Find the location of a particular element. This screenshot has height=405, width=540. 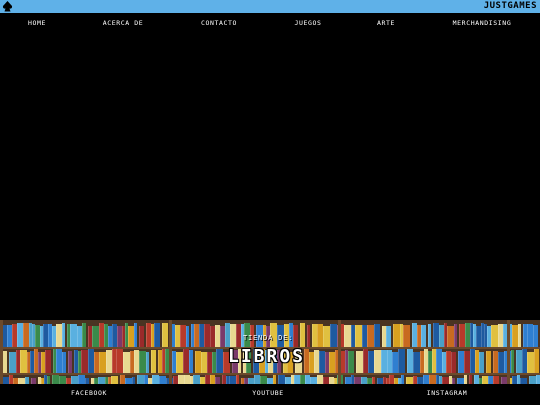

banner-title: LIBROS is located at coordinates (266, 356).